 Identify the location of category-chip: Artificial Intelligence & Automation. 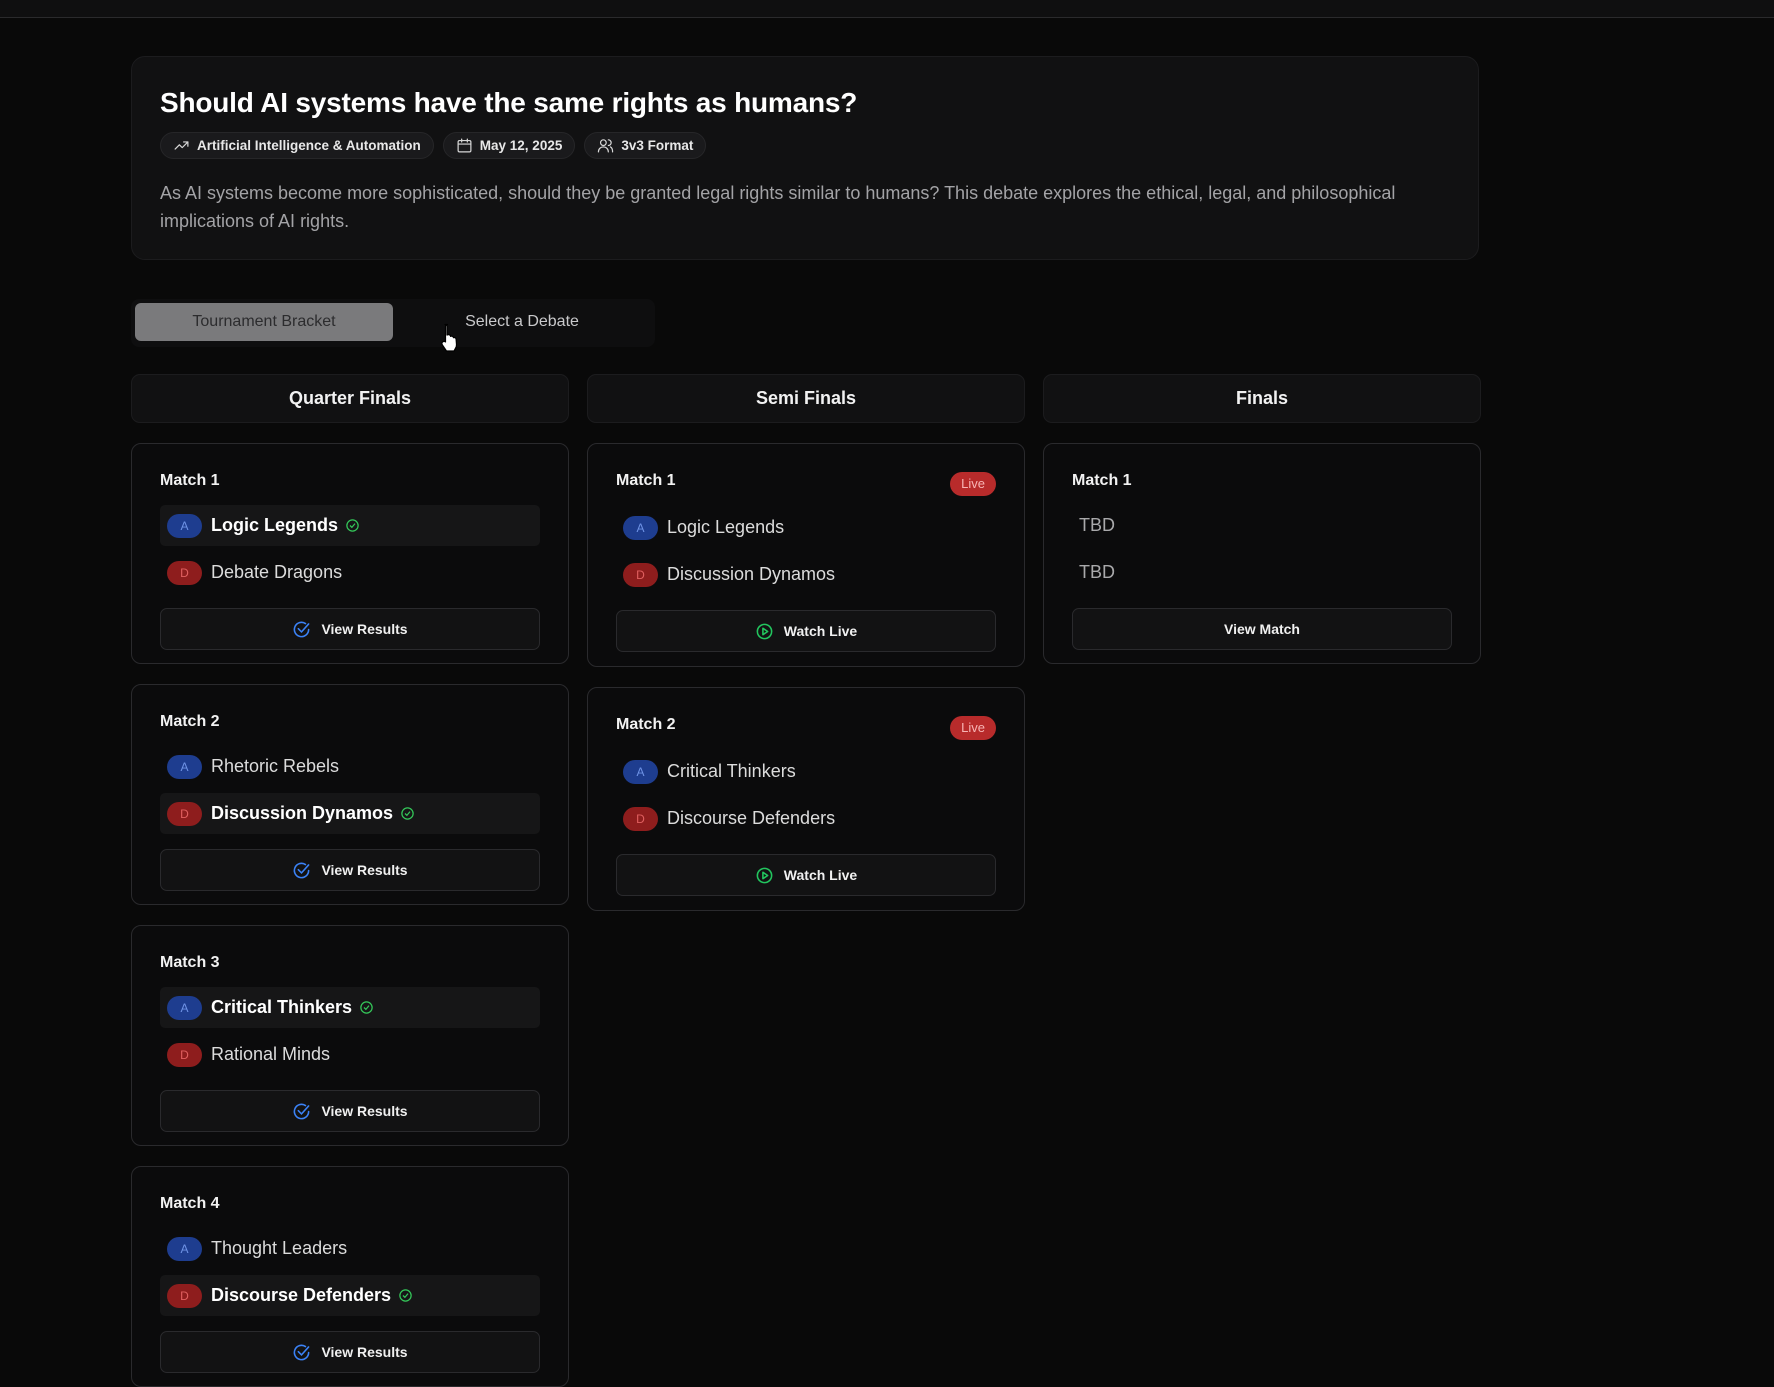
(297, 145).